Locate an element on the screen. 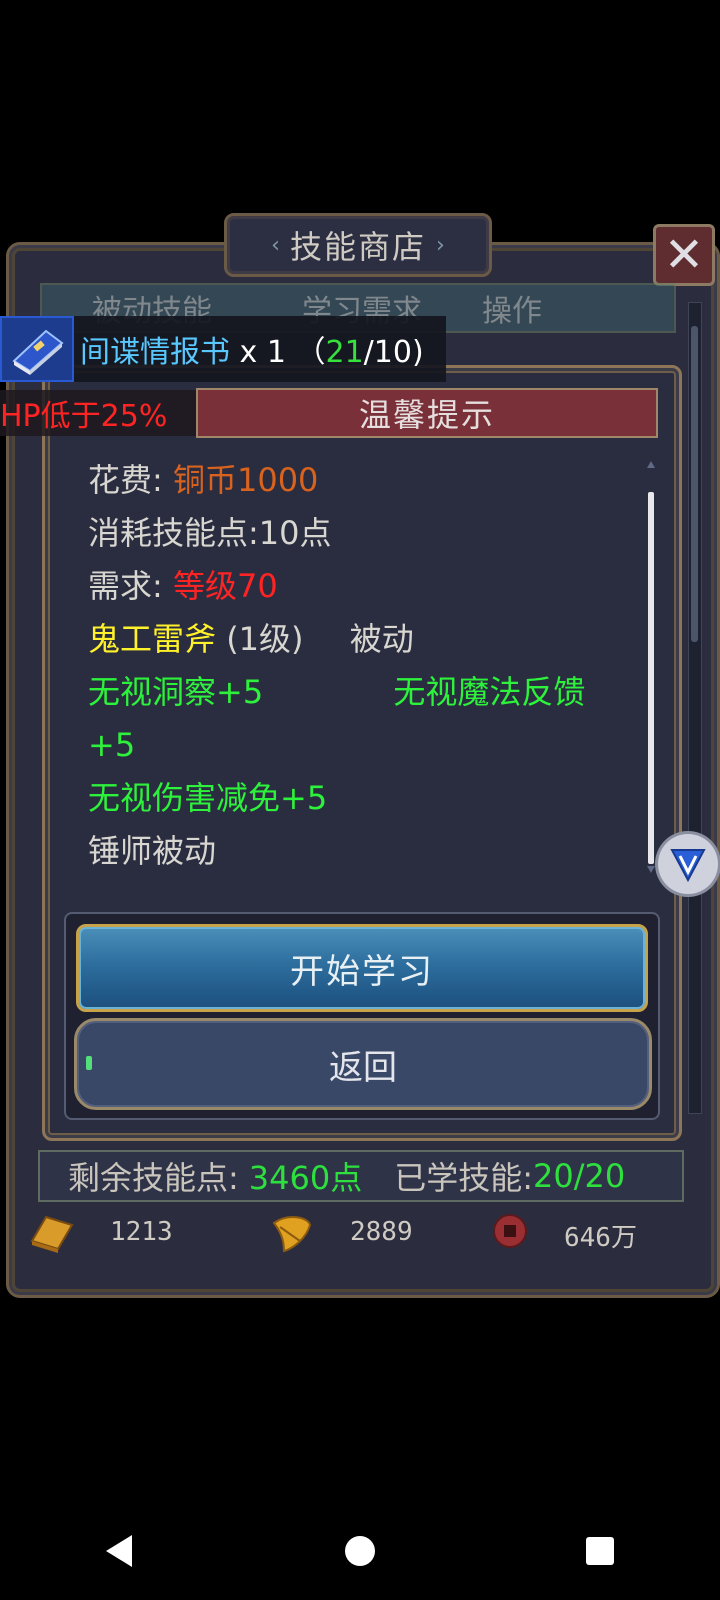 Image resolution: width=720 pixels, height=1600 pixels. item-text: 间谍情报书 x 1 （21/10) is located at coordinates (252, 349).